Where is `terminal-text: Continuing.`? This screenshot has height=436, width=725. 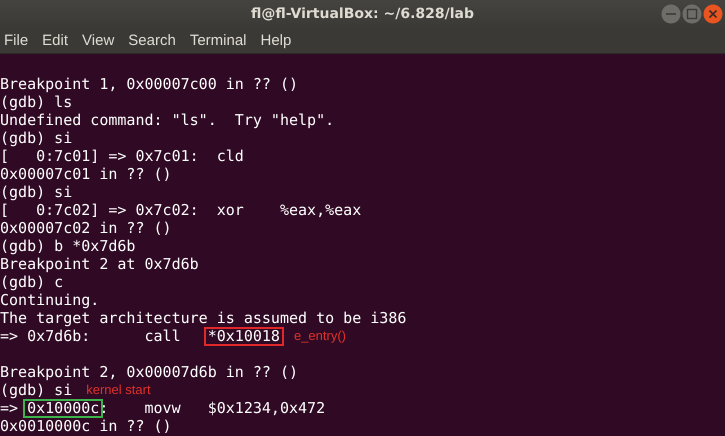 terminal-text: Continuing. is located at coordinates (50, 300).